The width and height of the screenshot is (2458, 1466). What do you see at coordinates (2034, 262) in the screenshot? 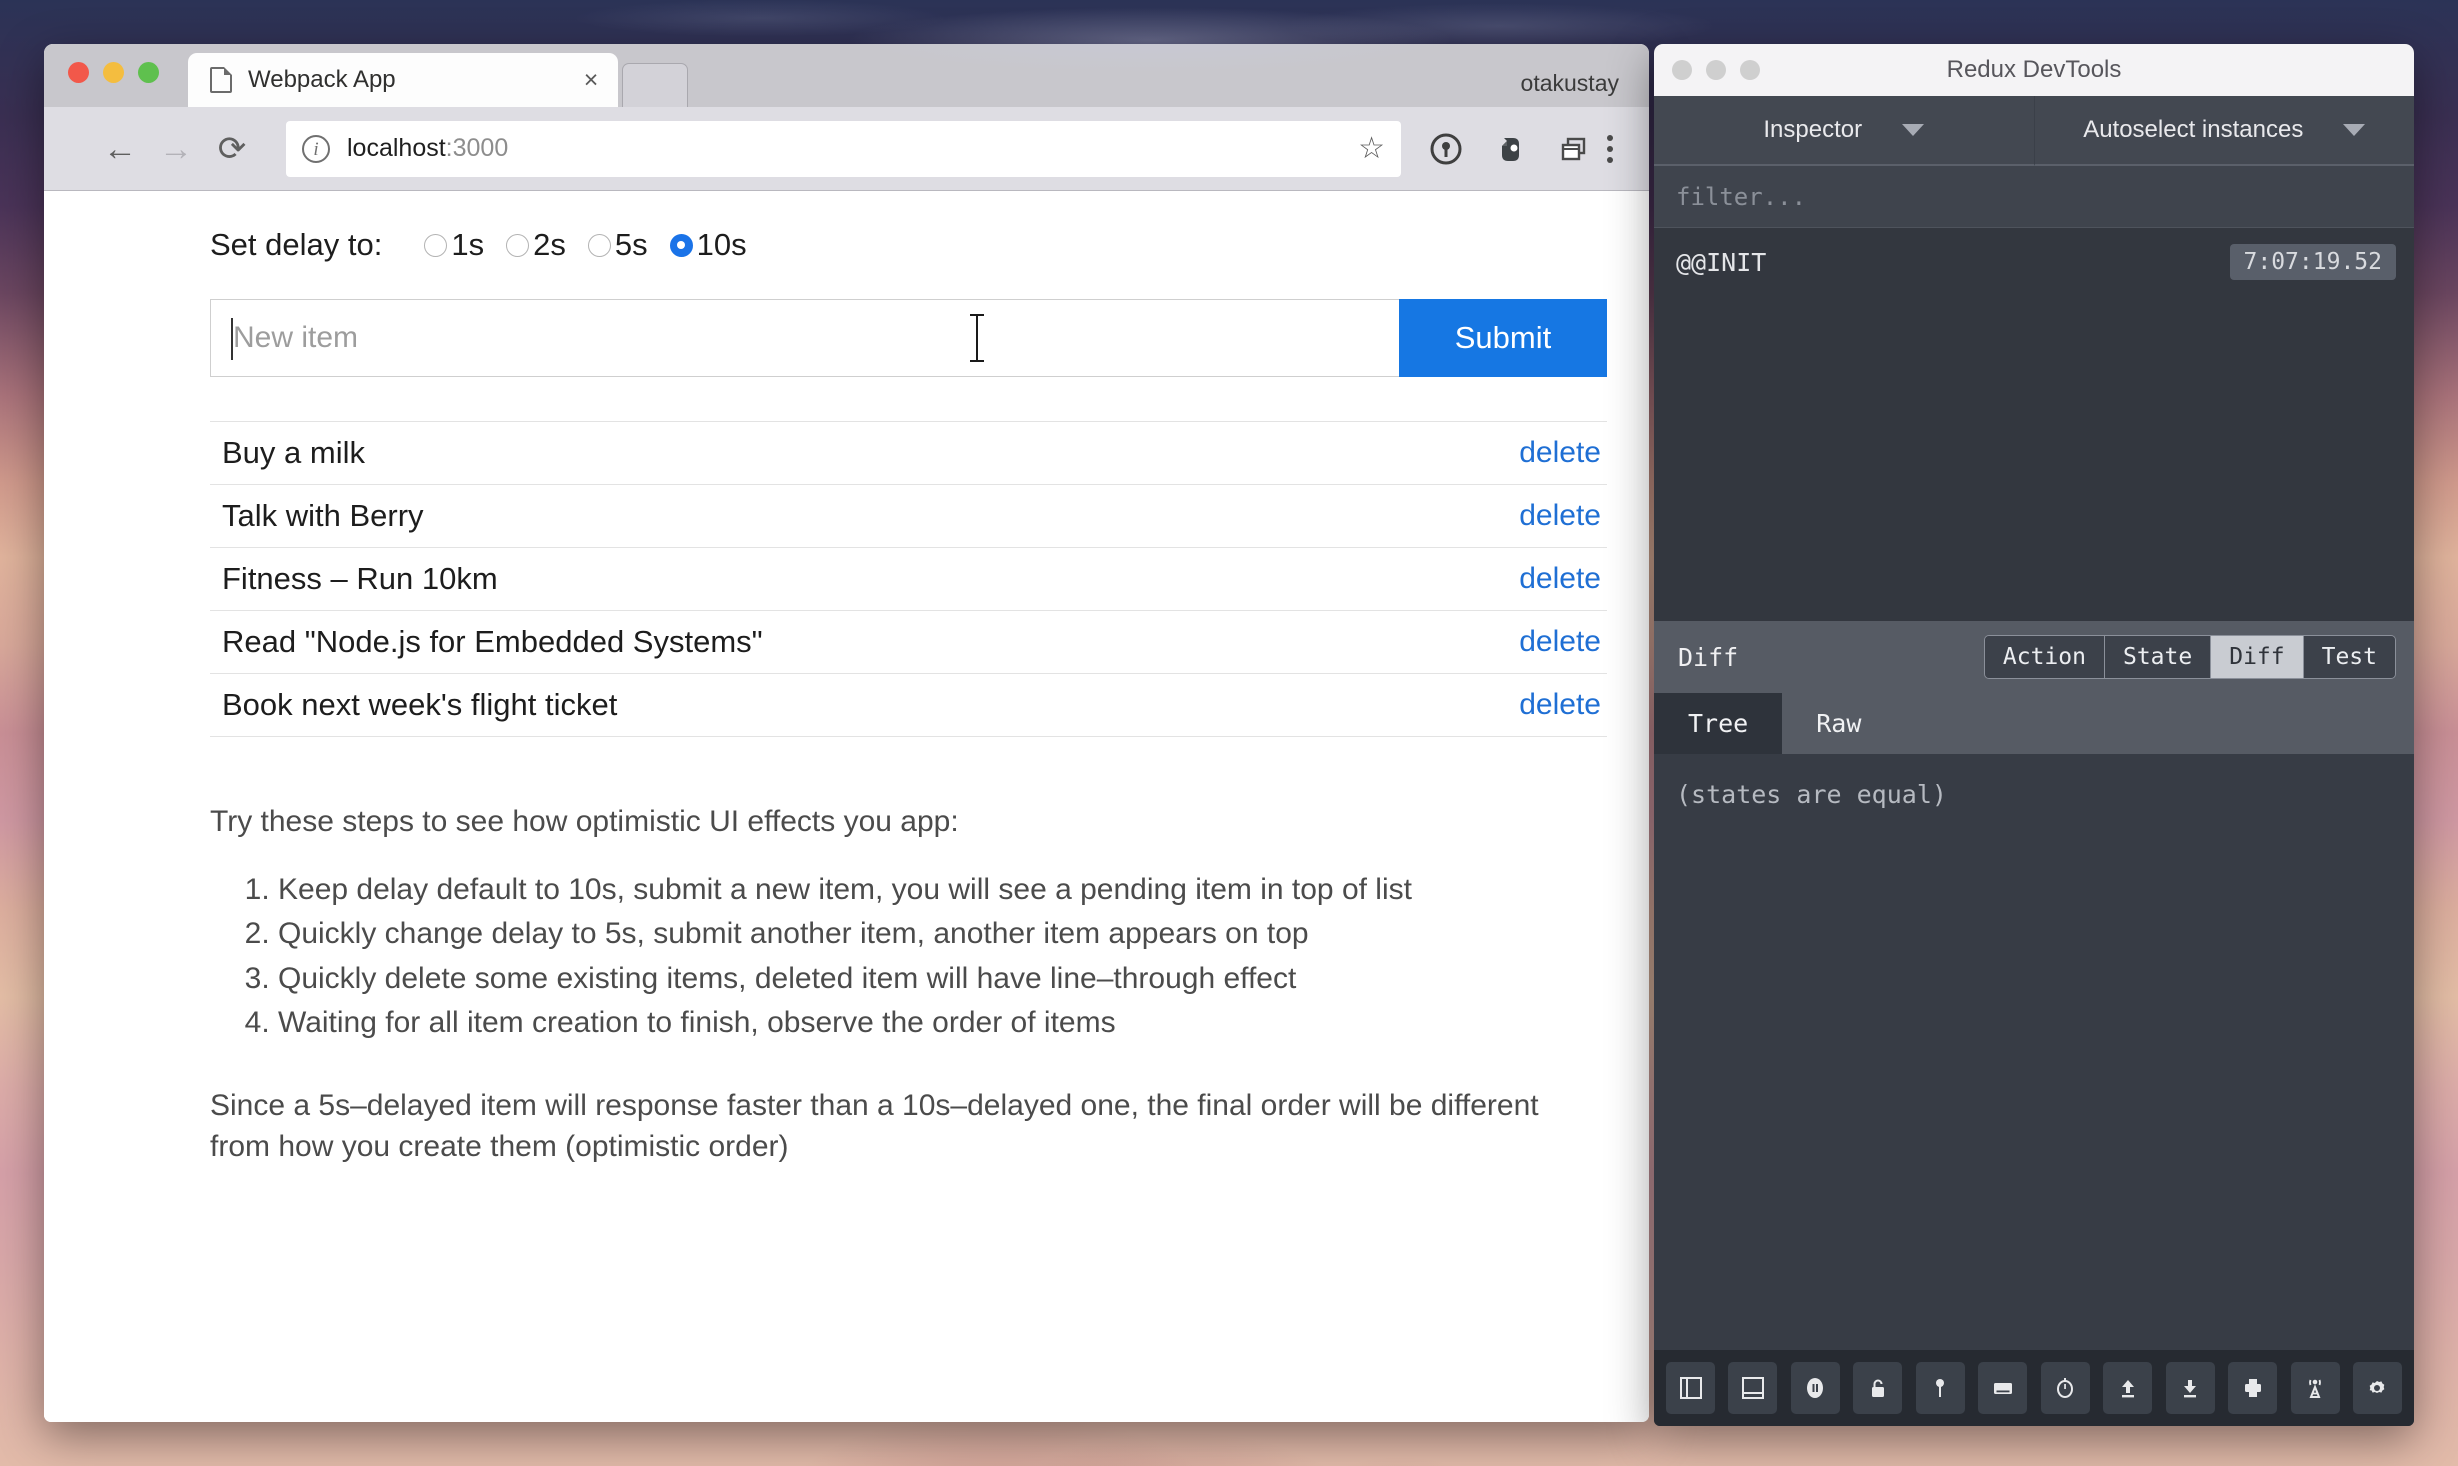
I see `list-item: @@INIT 7:07:19.52` at bounding box center [2034, 262].